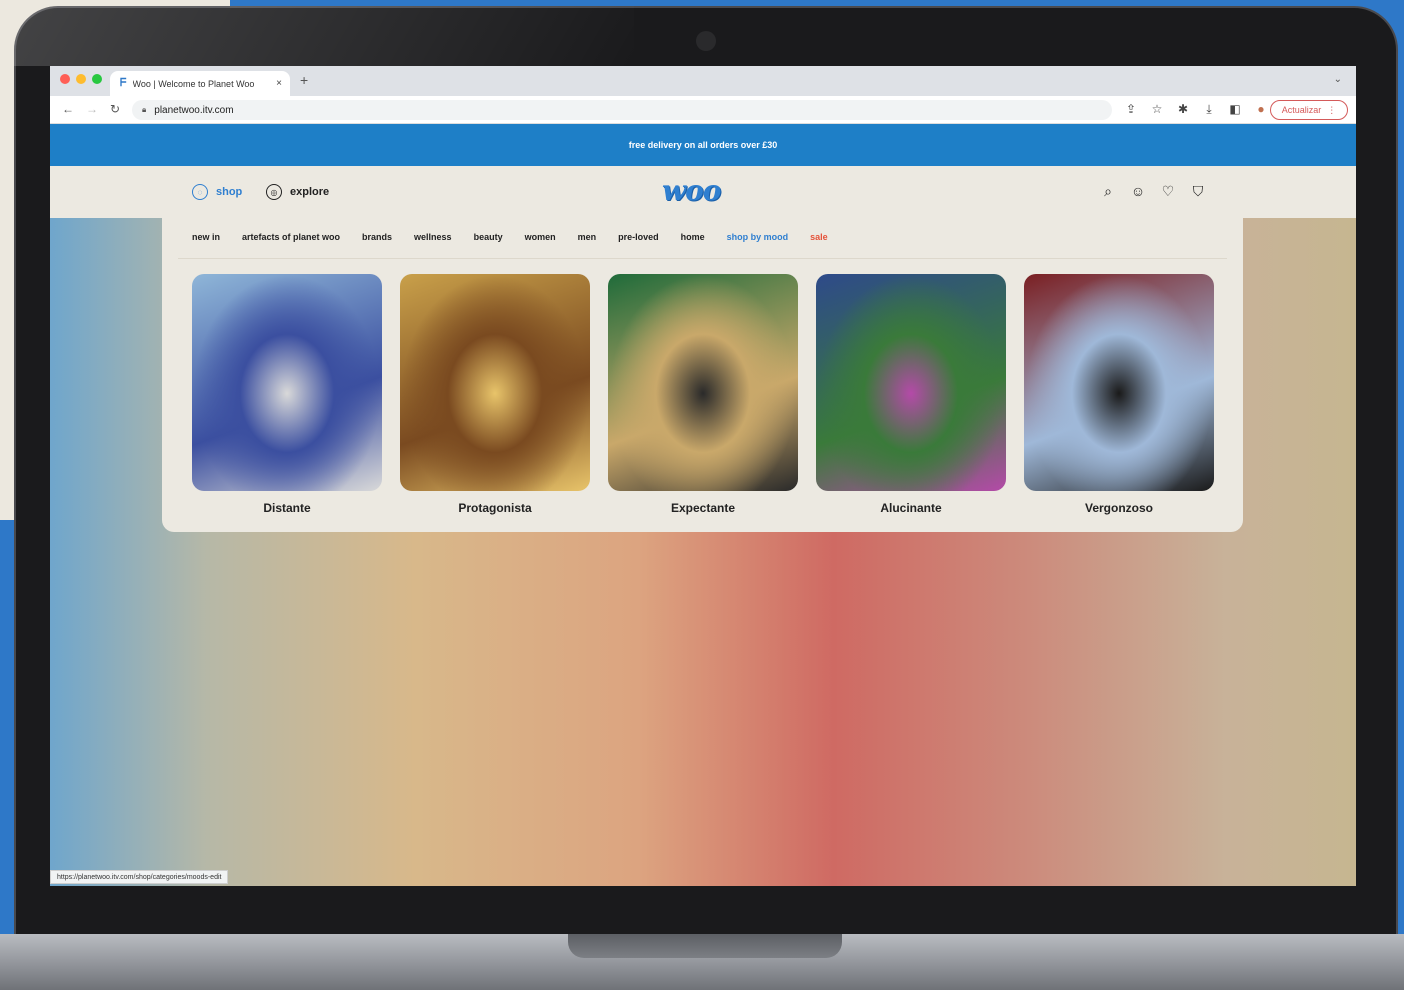  Describe the element at coordinates (206, 237) in the screenshot. I see `category-item: new in` at that location.